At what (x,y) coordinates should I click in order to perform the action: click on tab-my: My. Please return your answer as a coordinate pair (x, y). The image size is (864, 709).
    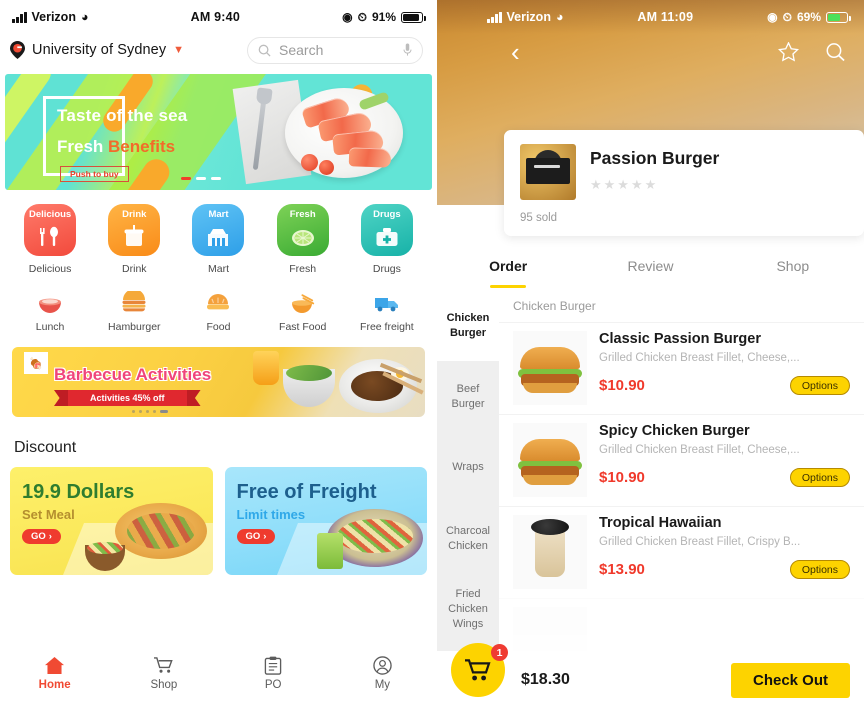
    Looking at the image, I should click on (382, 673).